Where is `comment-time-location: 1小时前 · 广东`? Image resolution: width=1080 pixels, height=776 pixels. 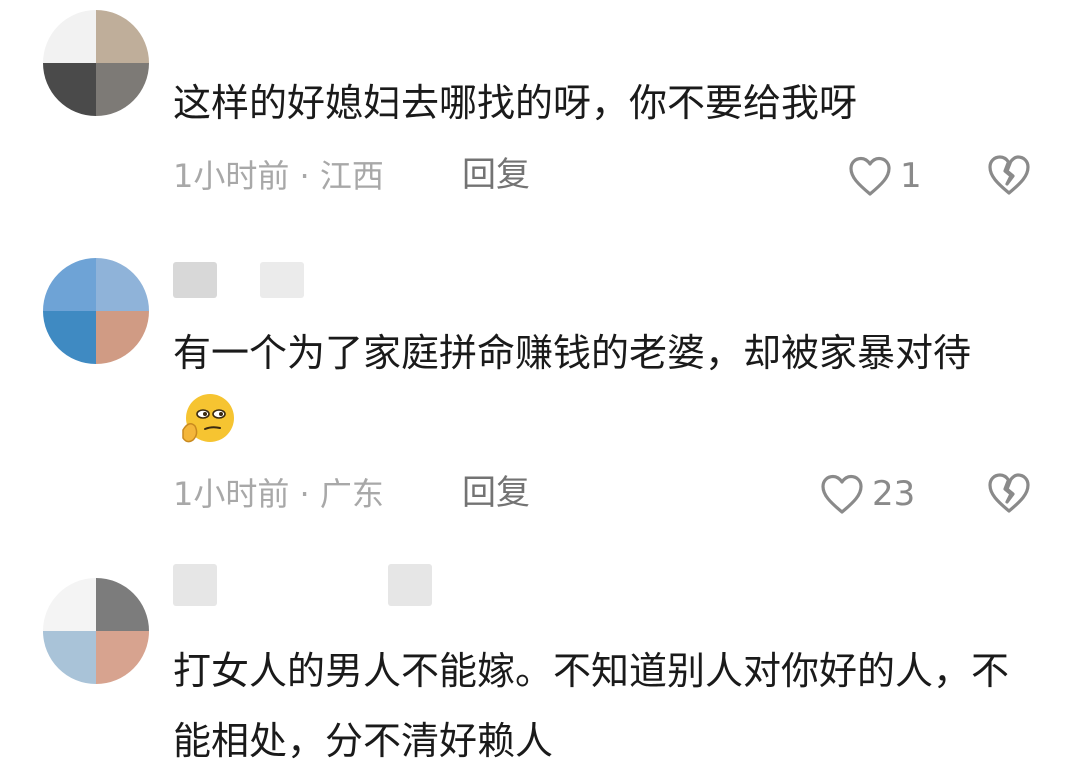 comment-time-location: 1小时前 · 广东 is located at coordinates (278, 494).